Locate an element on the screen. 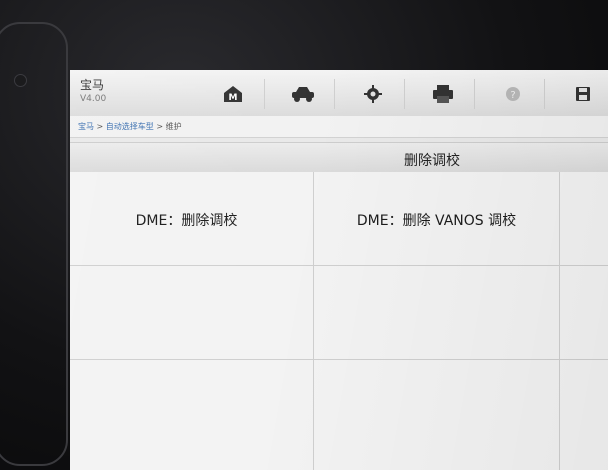 The image size is (608, 470). breadcrumb: 宝马 > 自动选择车型 > 维护 is located at coordinates (339, 127).